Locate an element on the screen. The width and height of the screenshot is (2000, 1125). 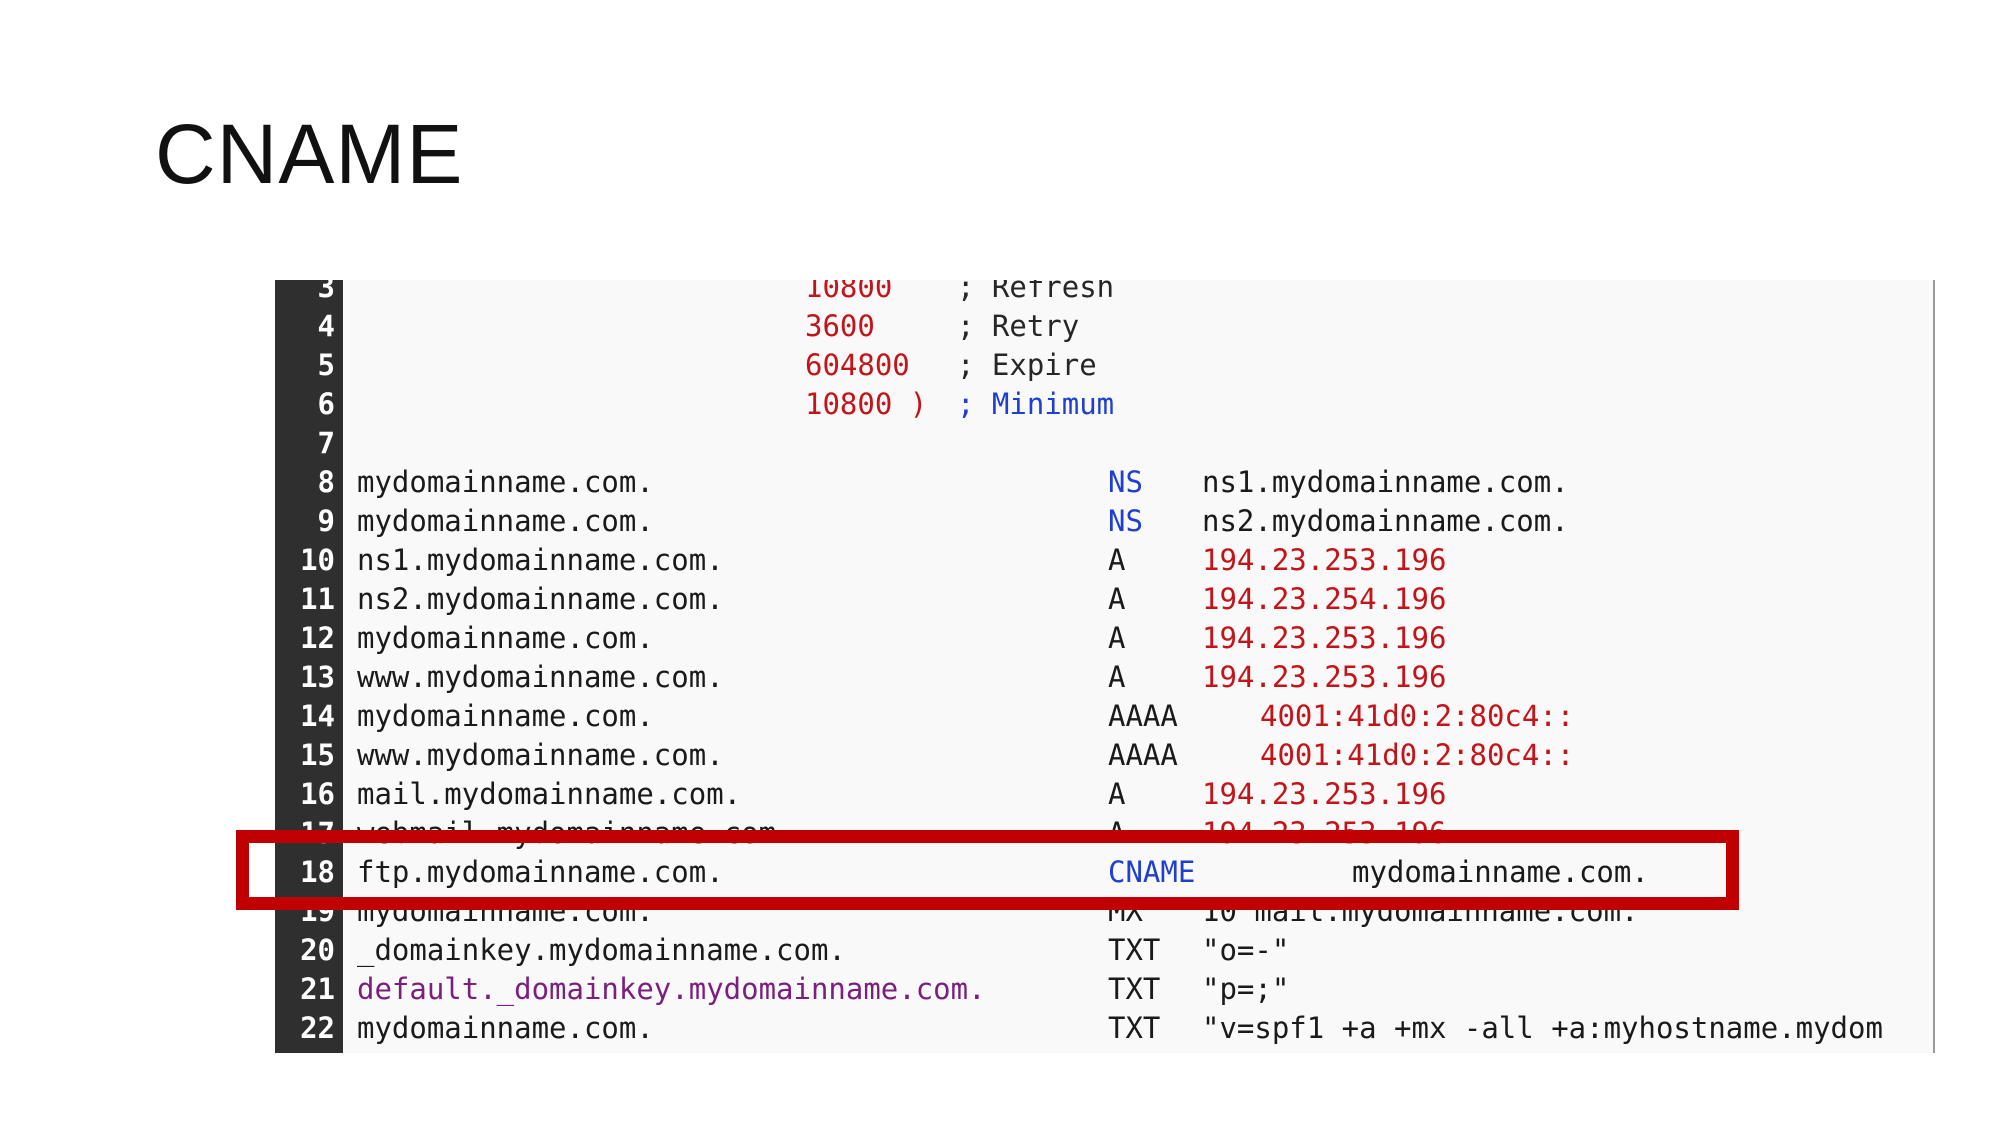
zone-record-row: 10 ns1.mydomainname.com. A 194.23.253.196 is located at coordinates (1104, 560).